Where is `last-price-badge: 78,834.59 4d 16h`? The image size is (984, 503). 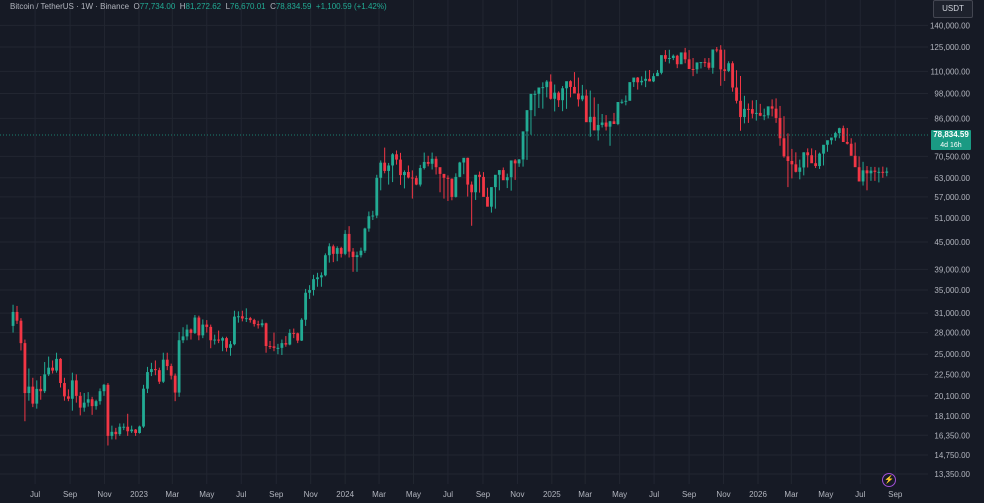
last-price-badge: 78,834.59 4d 16h is located at coordinates (951, 139).